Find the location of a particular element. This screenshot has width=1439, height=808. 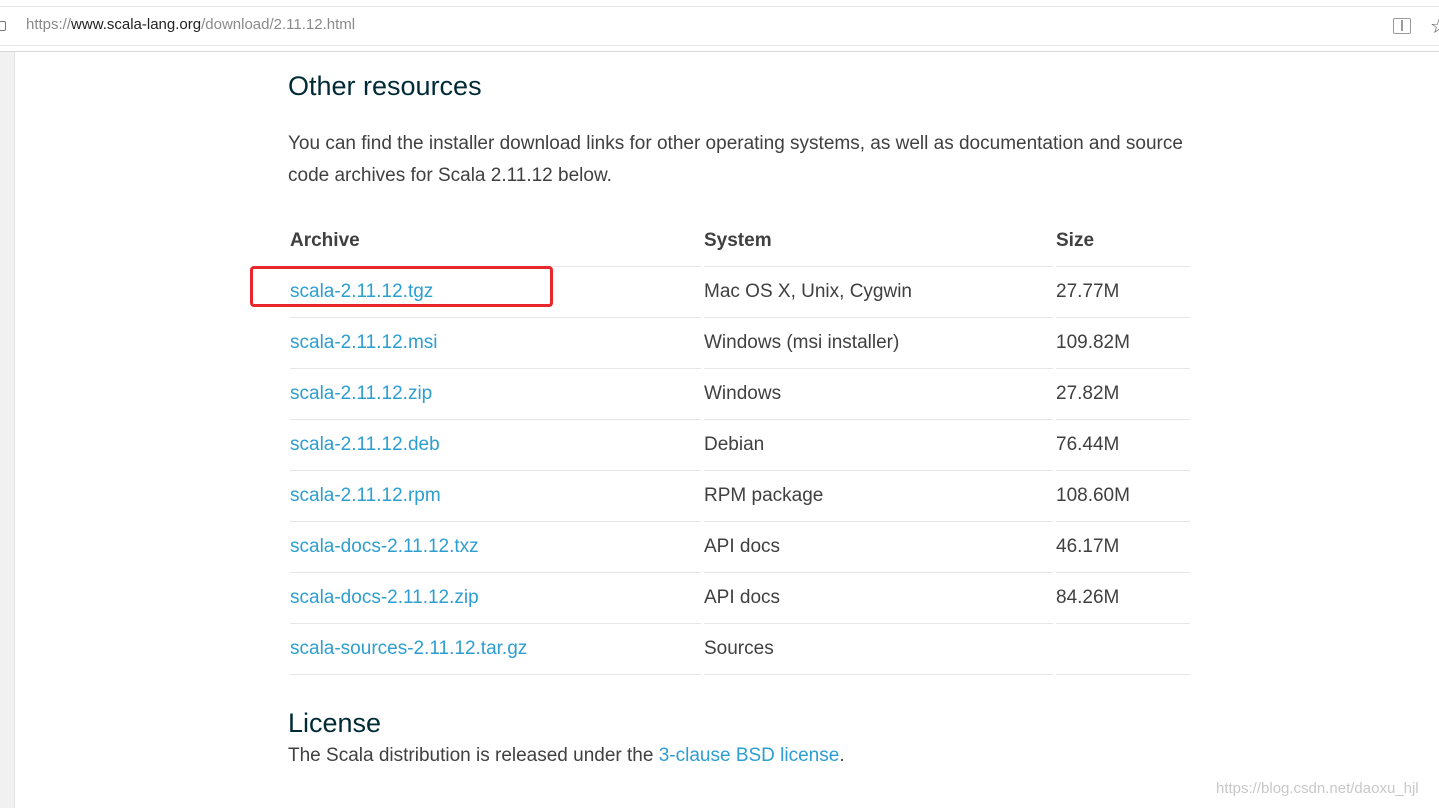

size-cell: 84.26M is located at coordinates (1123, 598).